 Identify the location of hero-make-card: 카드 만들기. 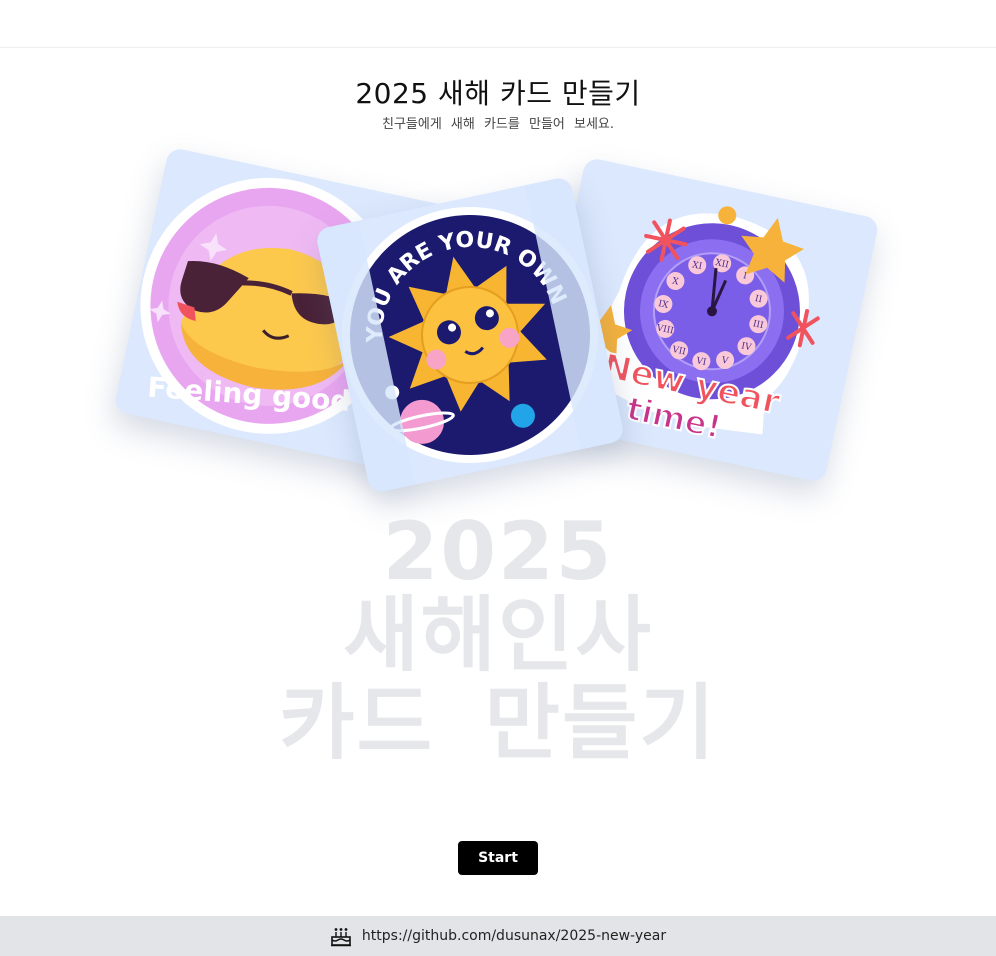
(498, 723).